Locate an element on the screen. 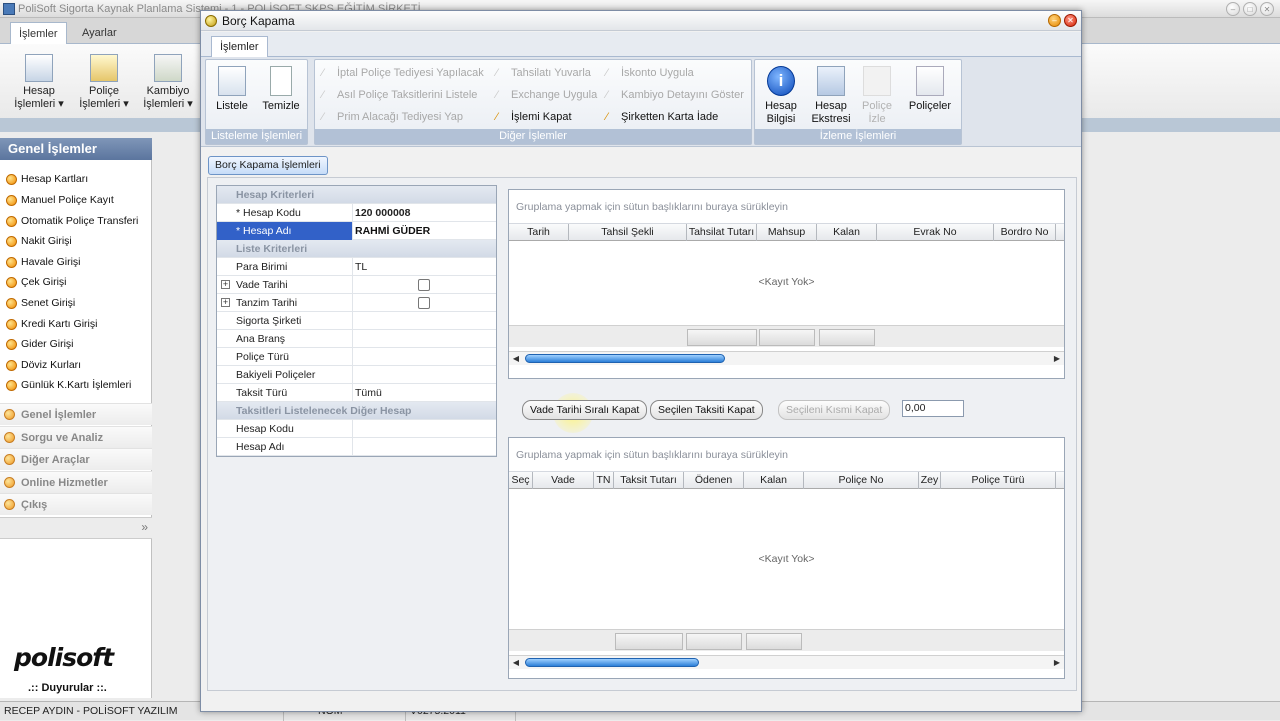 The width and height of the screenshot is (1280, 721). tab-ayarlar: Ayarlar is located at coordinates (99, 33).